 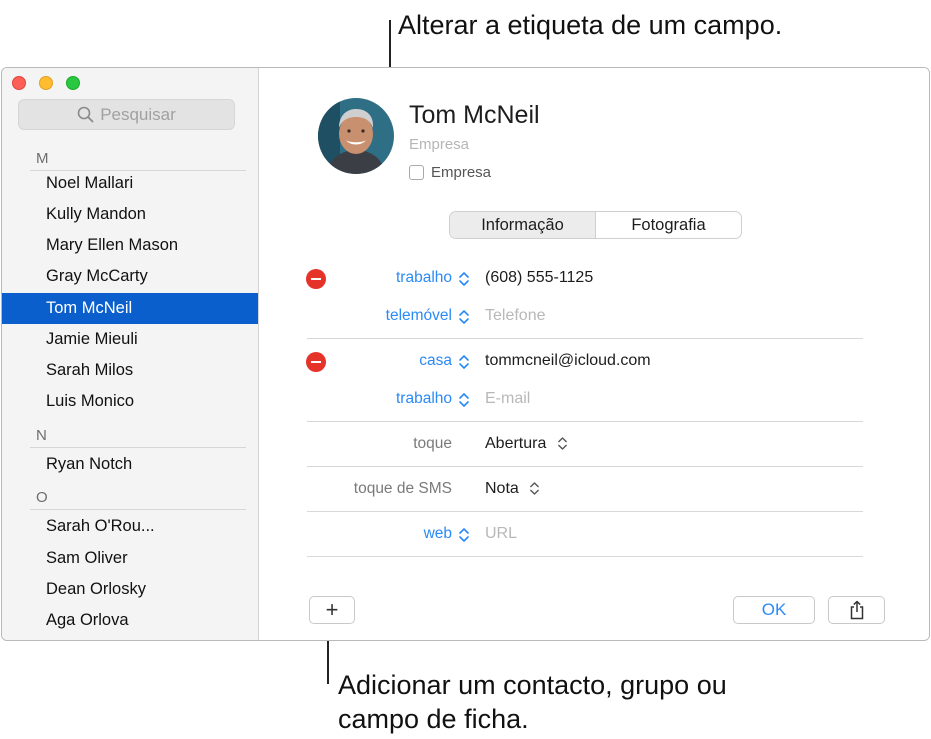 I want to click on texttone-popup: Nota, so click(x=512, y=489).